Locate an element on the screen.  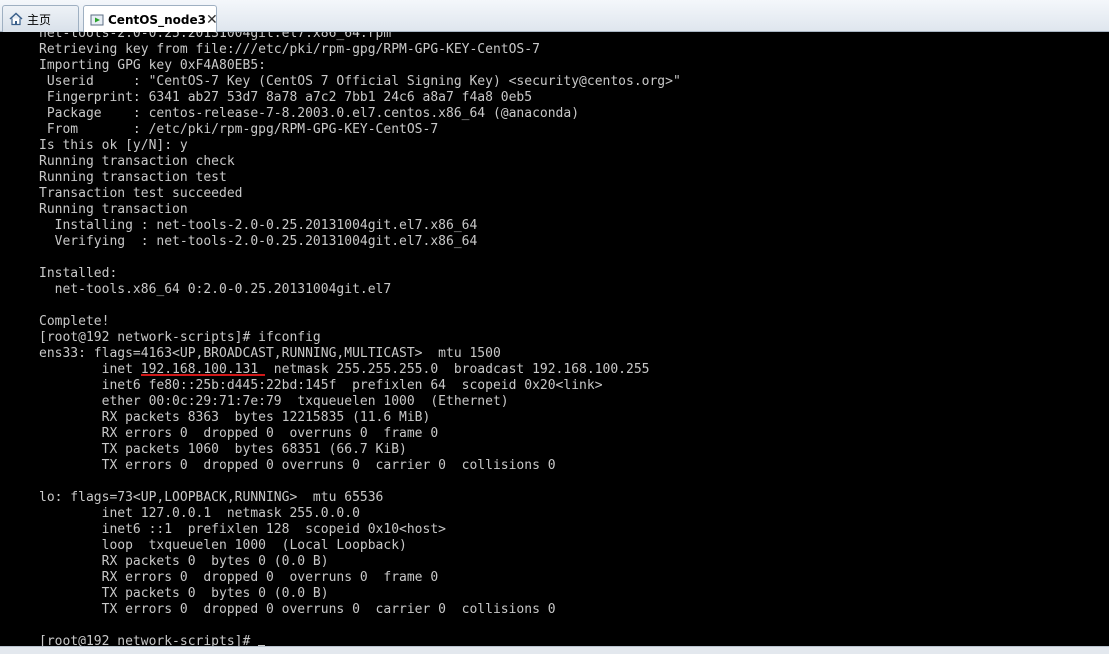
console-line: Complete! is located at coordinates (74, 321).